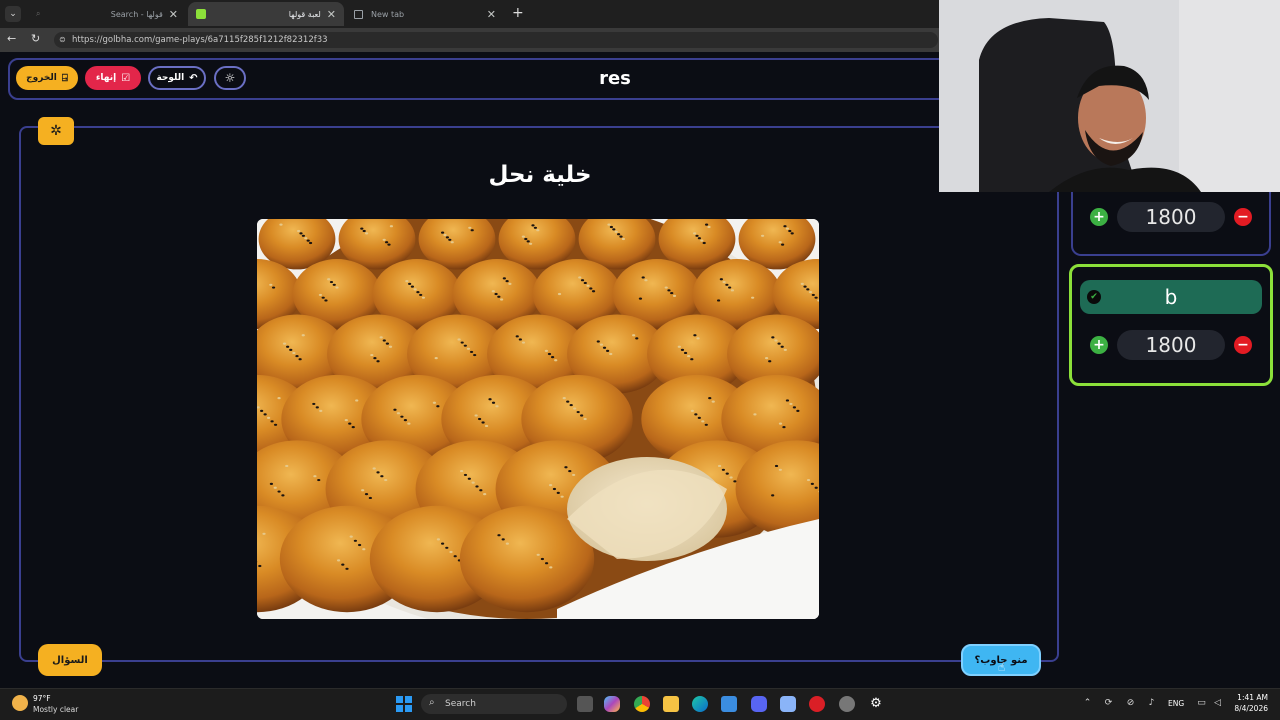 This screenshot has height=720, width=1280. Describe the element at coordinates (388, 14) in the screenshot. I see `tab-label: New tab` at that location.